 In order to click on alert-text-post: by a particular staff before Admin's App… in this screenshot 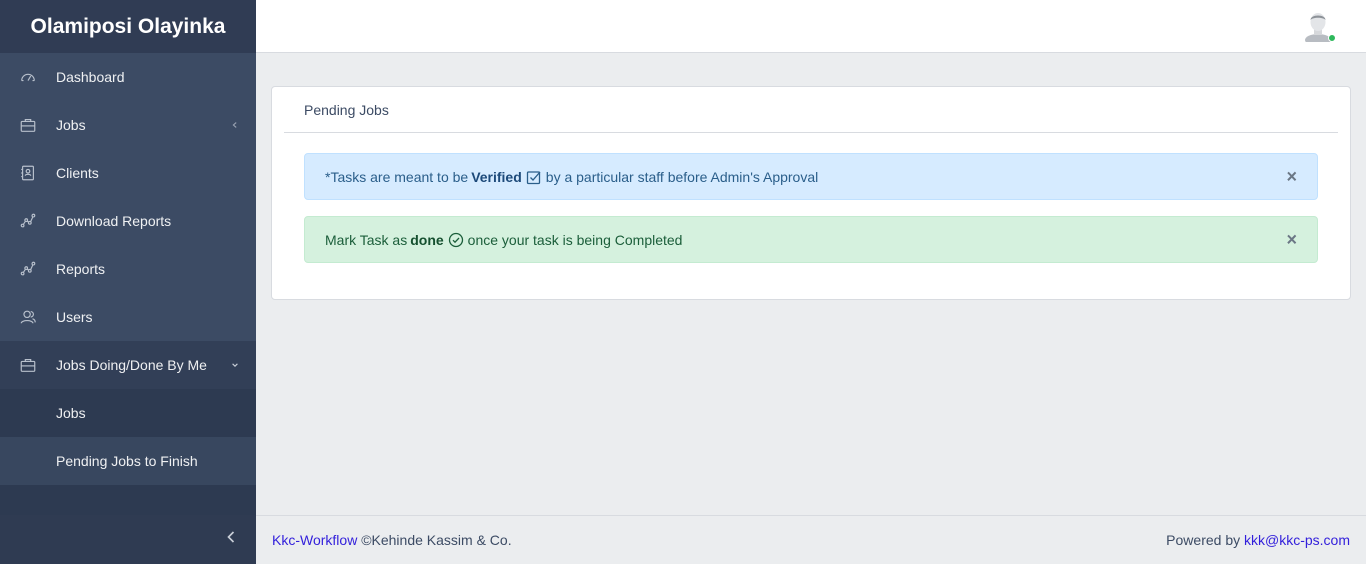, I will do `click(682, 176)`.